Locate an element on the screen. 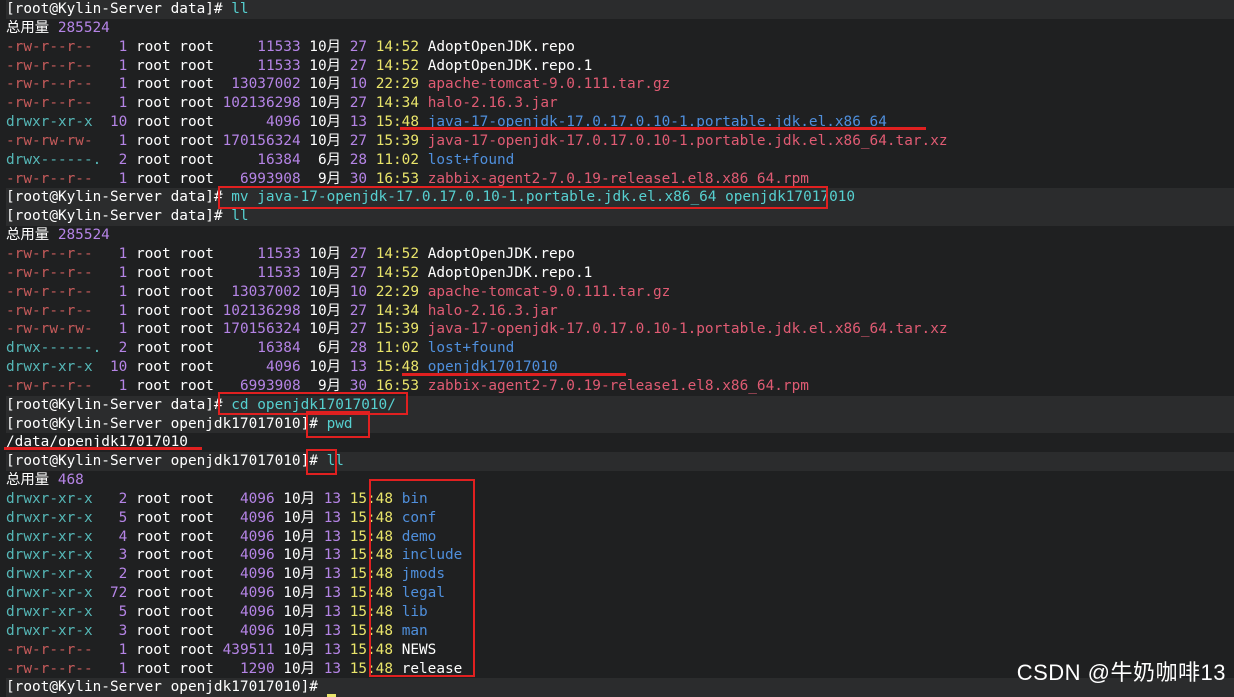 This screenshot has height=697, width=1234. file-name: NEWS is located at coordinates (419, 650).